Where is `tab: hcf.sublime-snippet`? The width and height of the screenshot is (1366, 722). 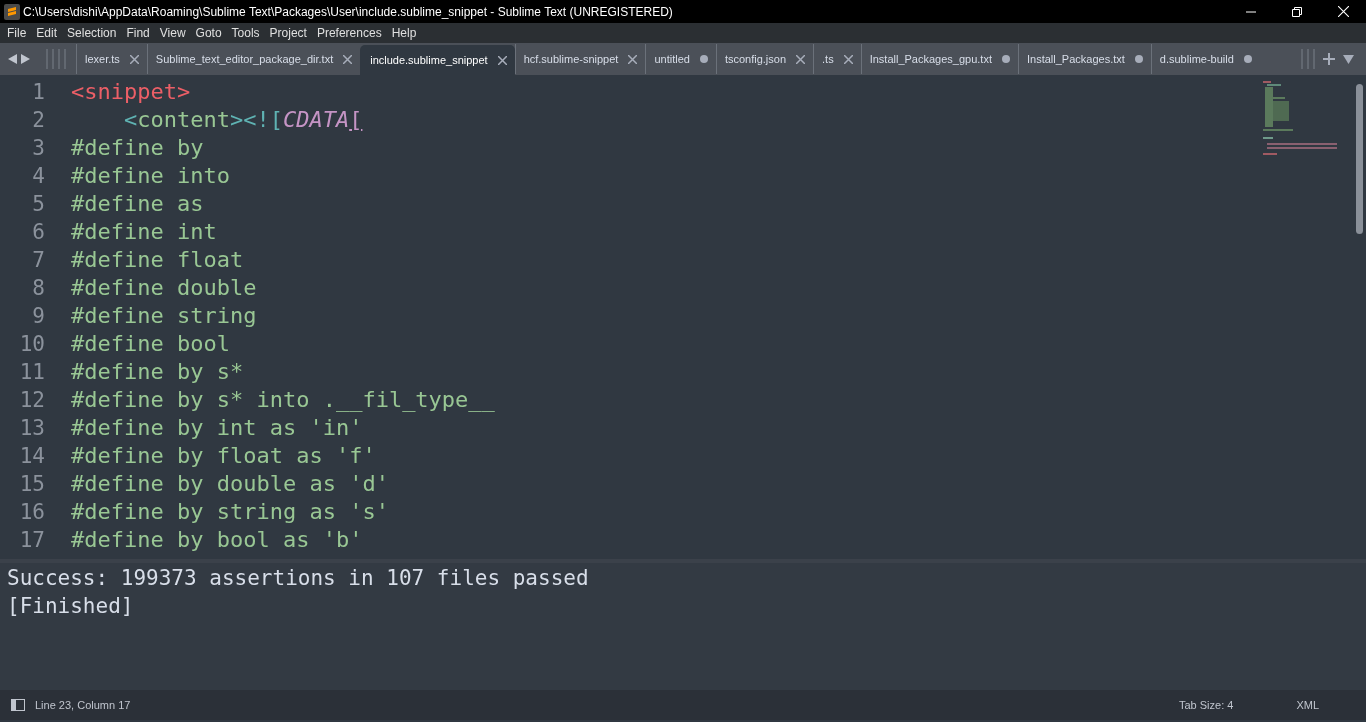 tab: hcf.sublime-snippet is located at coordinates (580, 59).